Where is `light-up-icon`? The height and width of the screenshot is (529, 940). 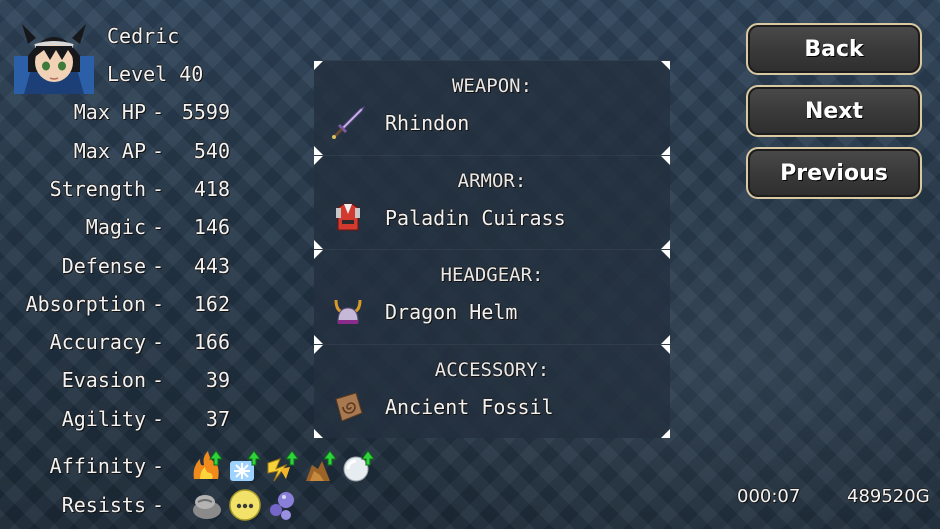 light-up-icon is located at coordinates (359, 466).